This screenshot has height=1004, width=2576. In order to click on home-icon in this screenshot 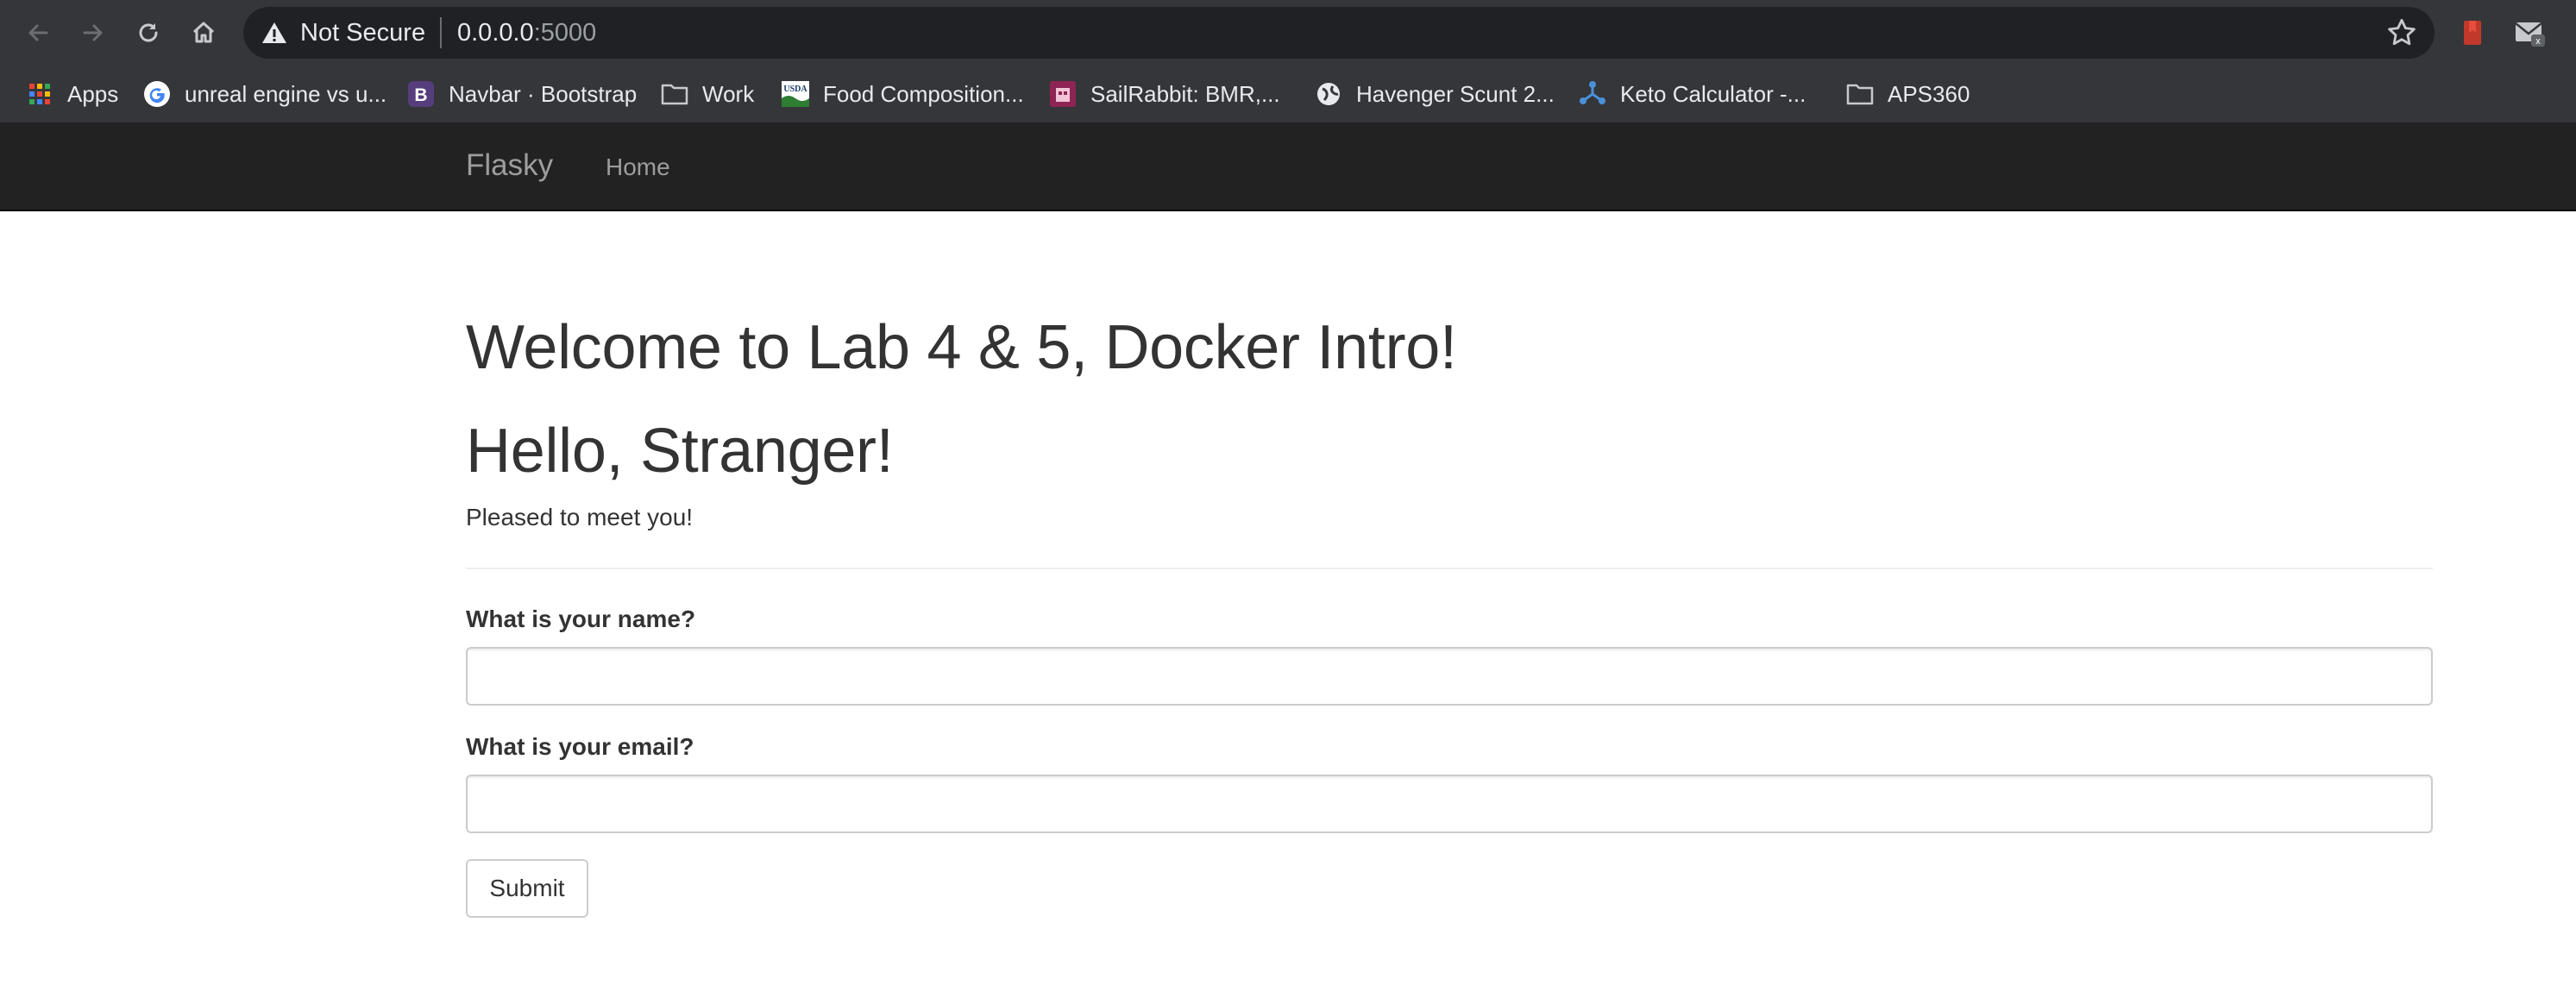, I will do `click(203, 33)`.